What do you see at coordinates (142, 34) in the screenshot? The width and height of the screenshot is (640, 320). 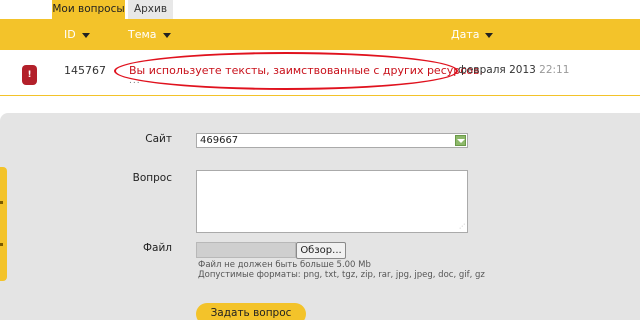 I see `column-header-subject-label: Тема` at bounding box center [142, 34].